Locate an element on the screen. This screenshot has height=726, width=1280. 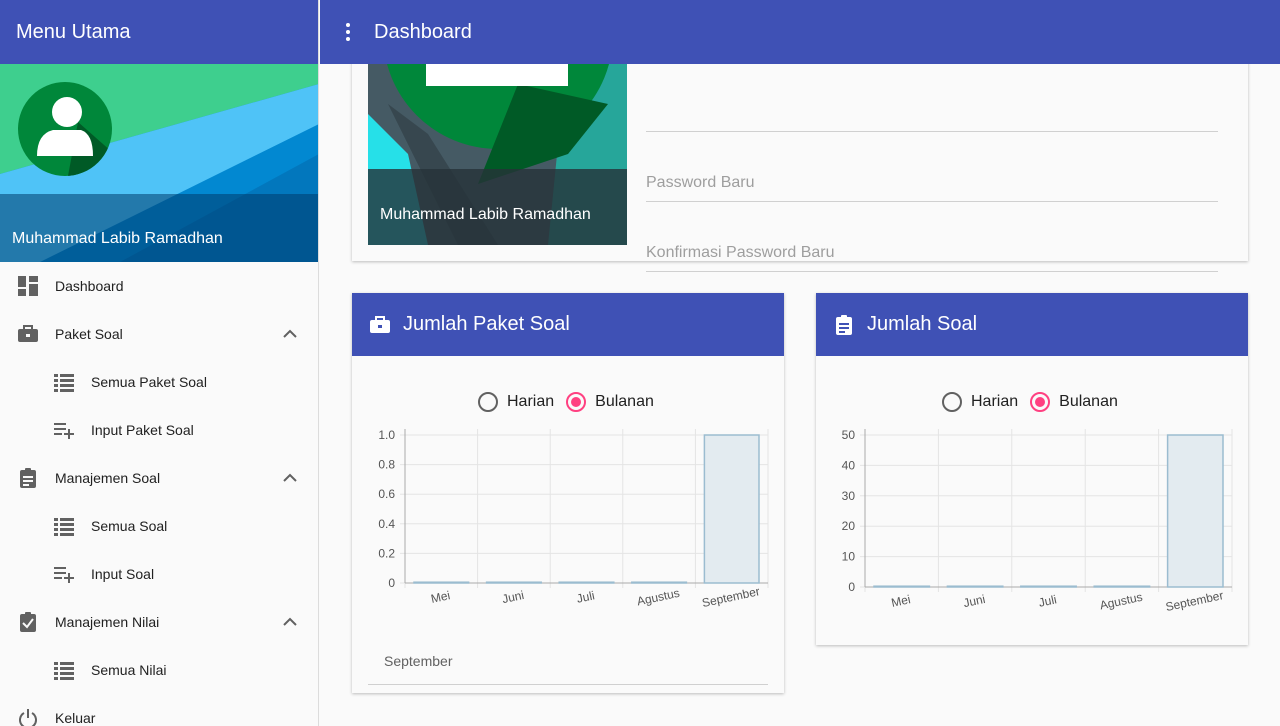
sidebar-item-semua-paket-soal: Semua Paket Soal is located at coordinates (159, 382).